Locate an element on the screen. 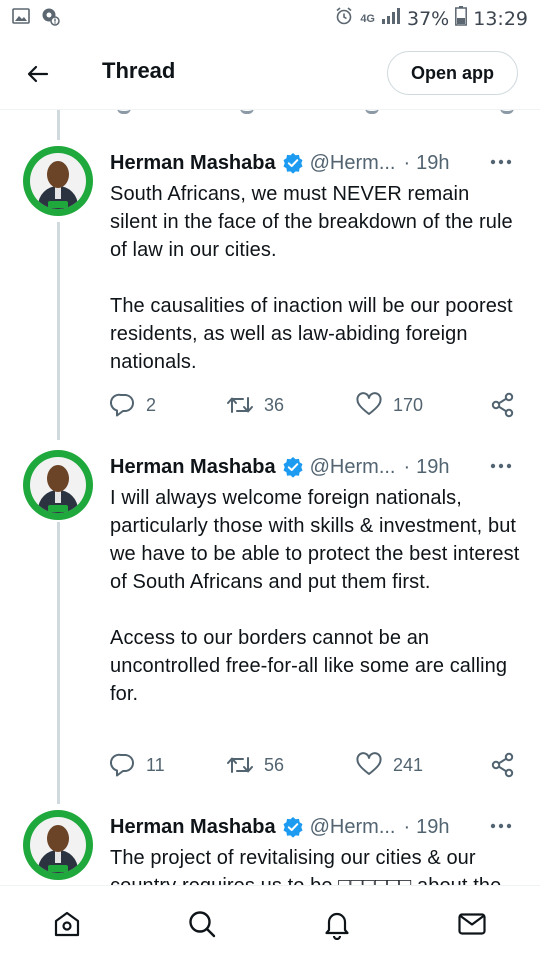 This screenshot has height=960, width=540. reply-count: 2 is located at coordinates (151, 404).